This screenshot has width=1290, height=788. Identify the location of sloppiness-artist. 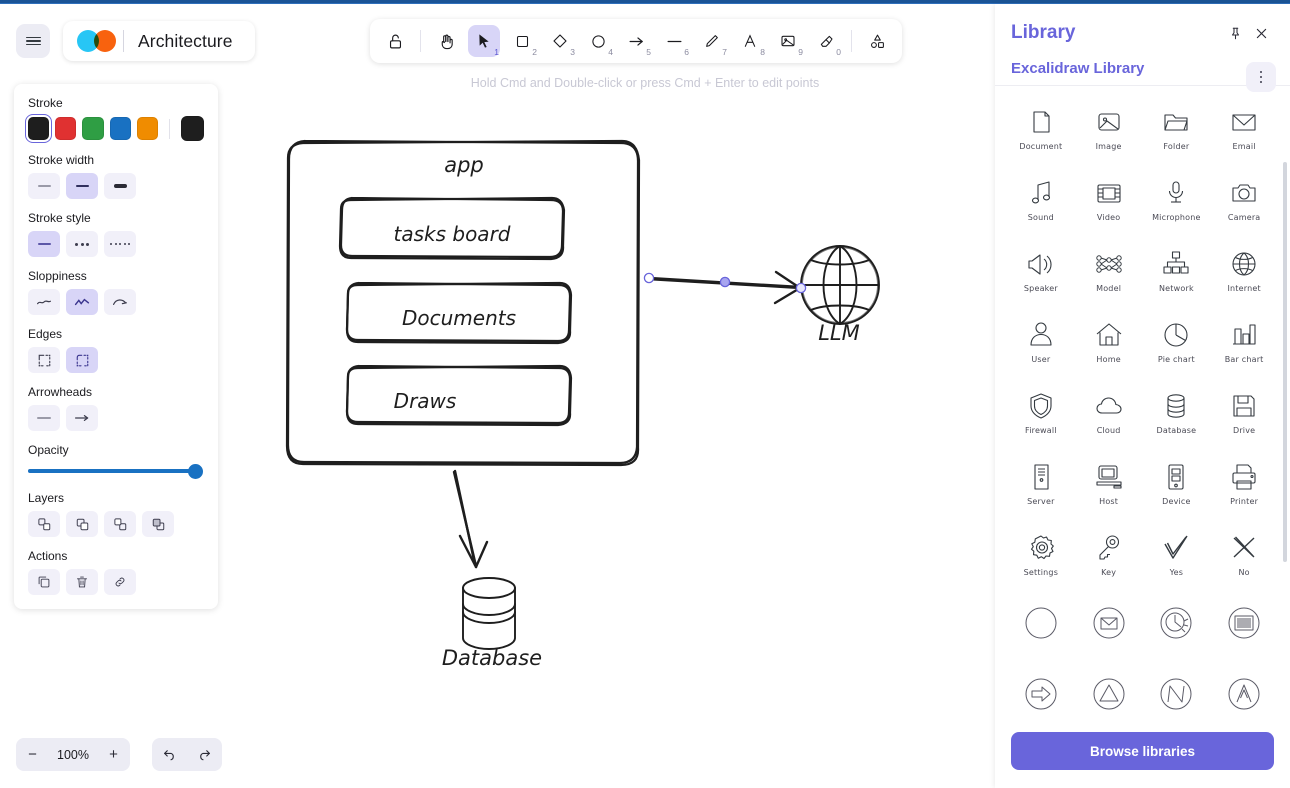
(82, 302).